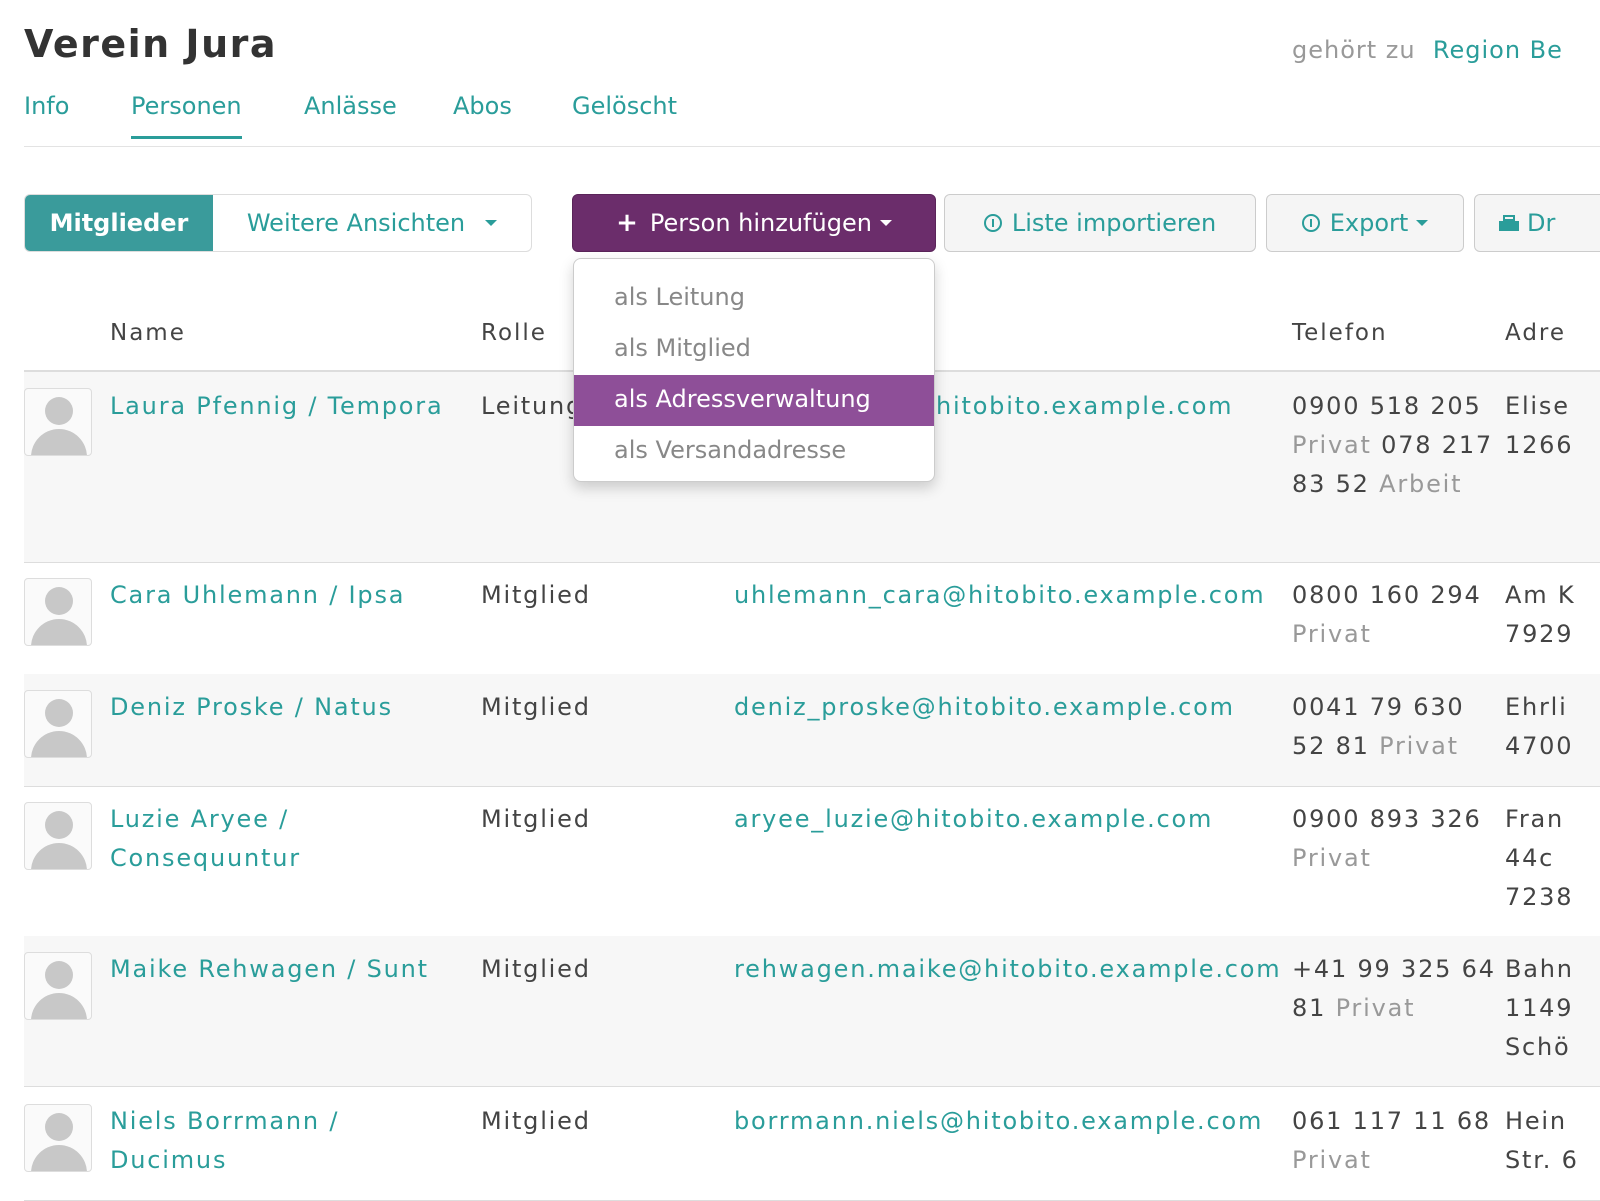 This screenshot has height=1201, width=1600. What do you see at coordinates (1552, 727) in the screenshot?
I see `person-address: Ehrli 4700` at bounding box center [1552, 727].